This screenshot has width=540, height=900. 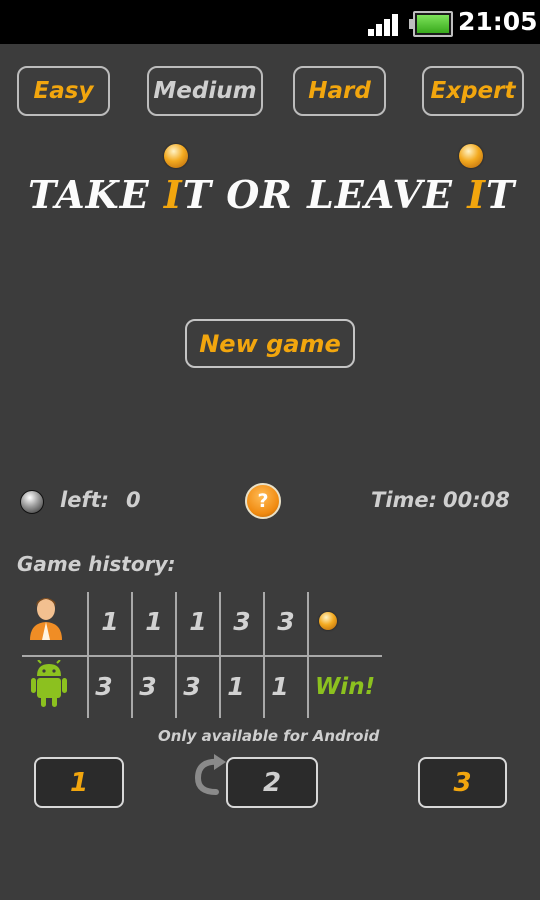 What do you see at coordinates (263, 501) in the screenshot?
I see `help-button: ?` at bounding box center [263, 501].